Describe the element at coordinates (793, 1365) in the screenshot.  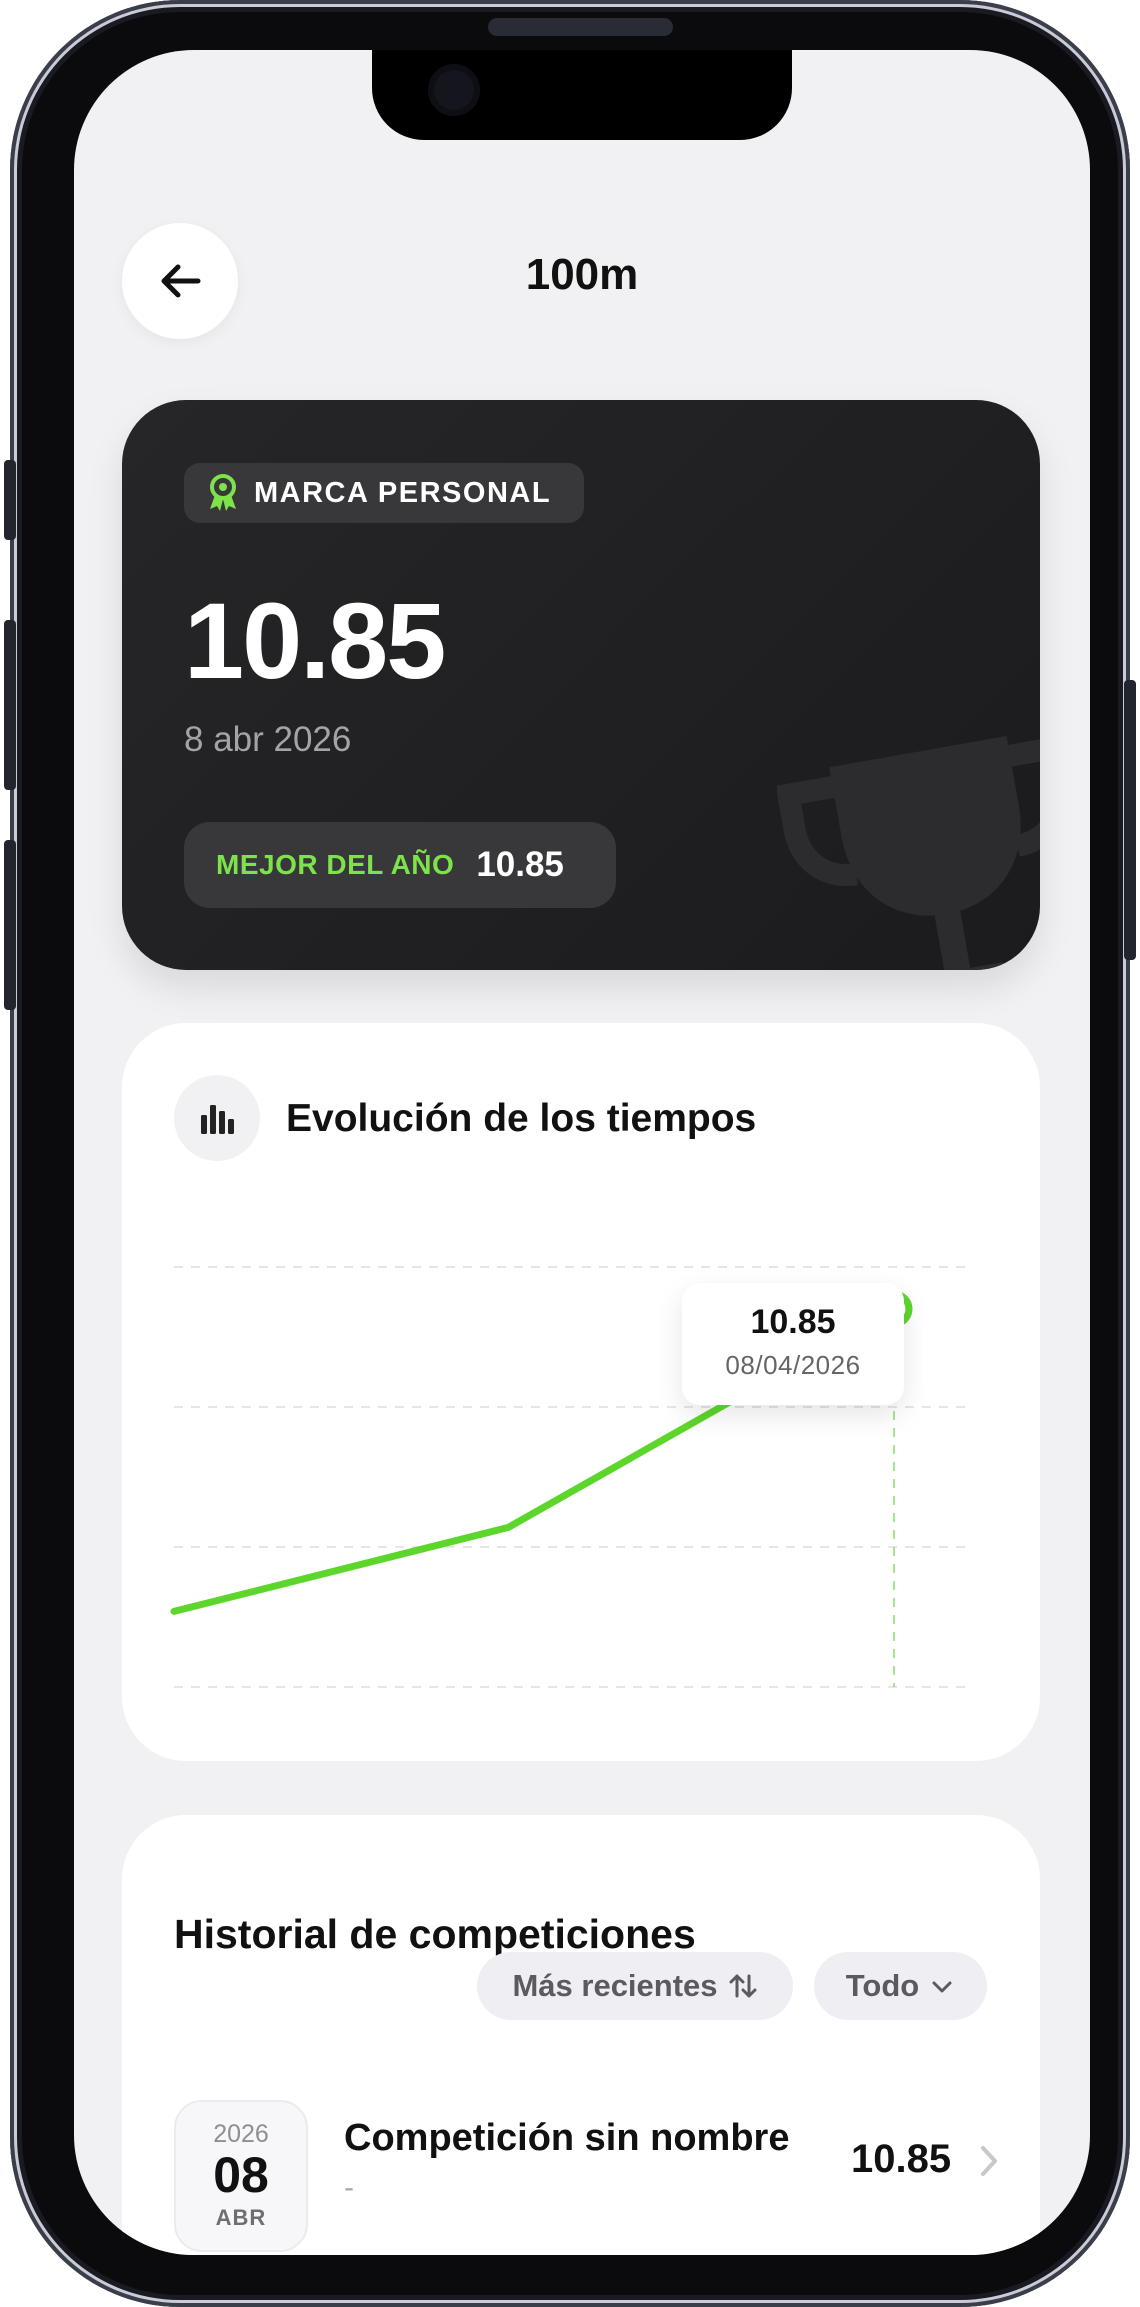
I see `tooltip-date: 08/04/2026` at that location.